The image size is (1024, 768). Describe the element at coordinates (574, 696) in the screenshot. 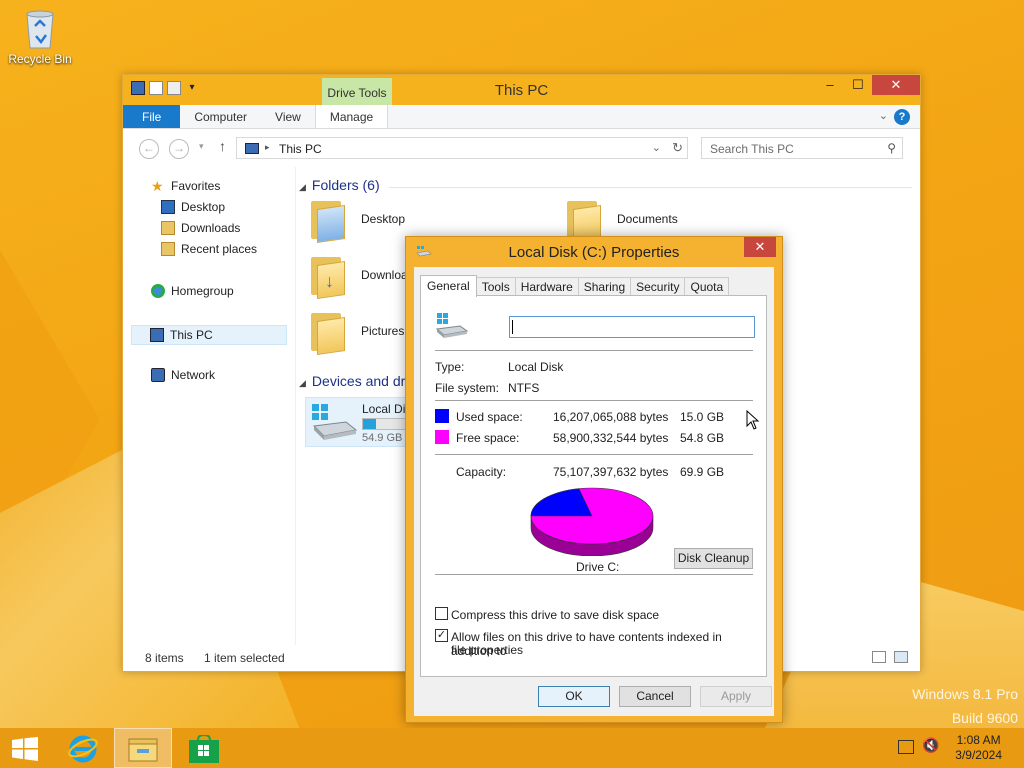

I see `ok-button: OK` at that location.